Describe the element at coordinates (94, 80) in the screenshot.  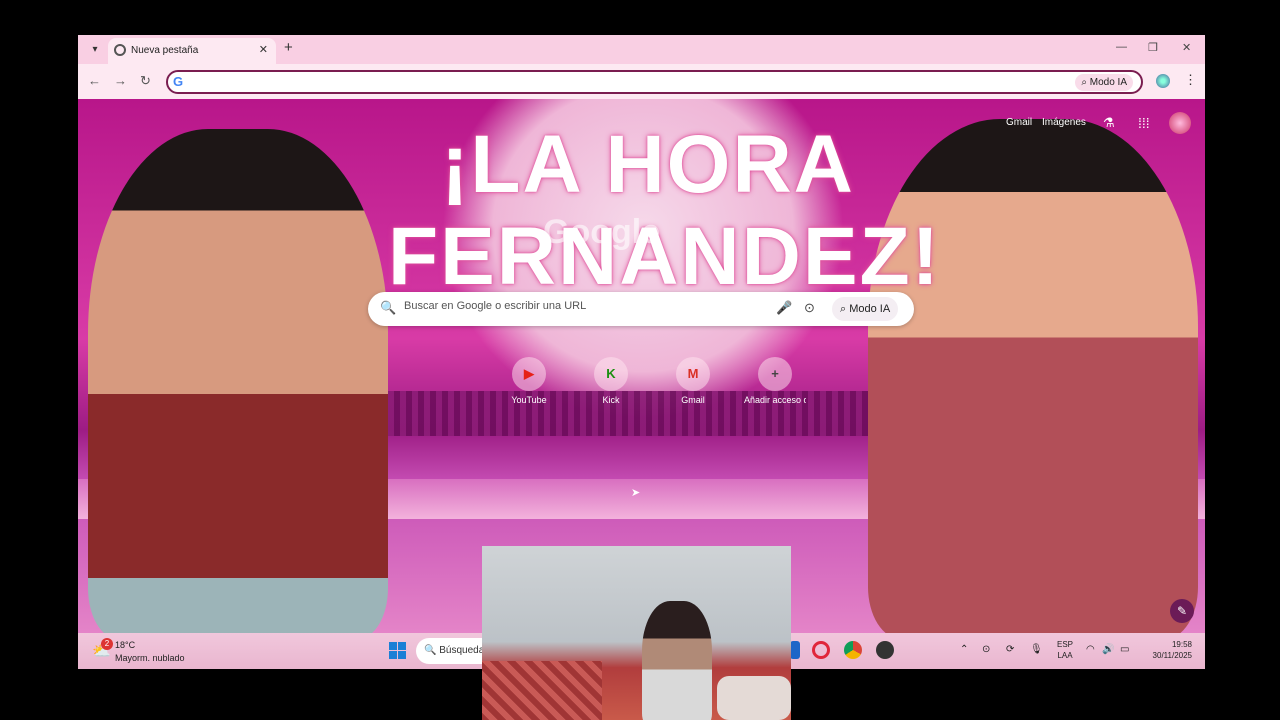
I see `back-icon: ←` at that location.